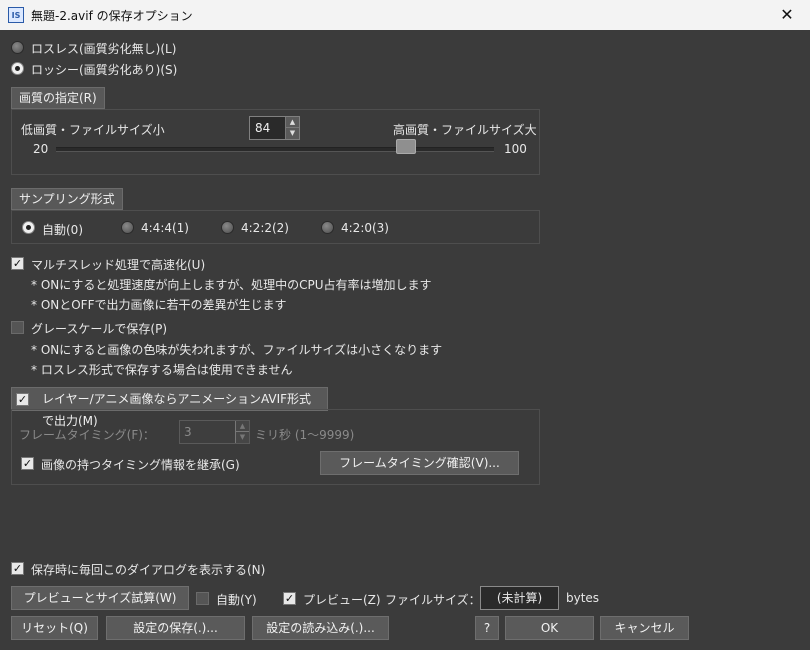 The width and height of the screenshot is (810, 650). Describe the element at coordinates (237, 350) in the screenshot. I see `grayscale-note-1: * ONにすると画像の色味が失われますが、ファイルサイズは小さくなります` at that location.